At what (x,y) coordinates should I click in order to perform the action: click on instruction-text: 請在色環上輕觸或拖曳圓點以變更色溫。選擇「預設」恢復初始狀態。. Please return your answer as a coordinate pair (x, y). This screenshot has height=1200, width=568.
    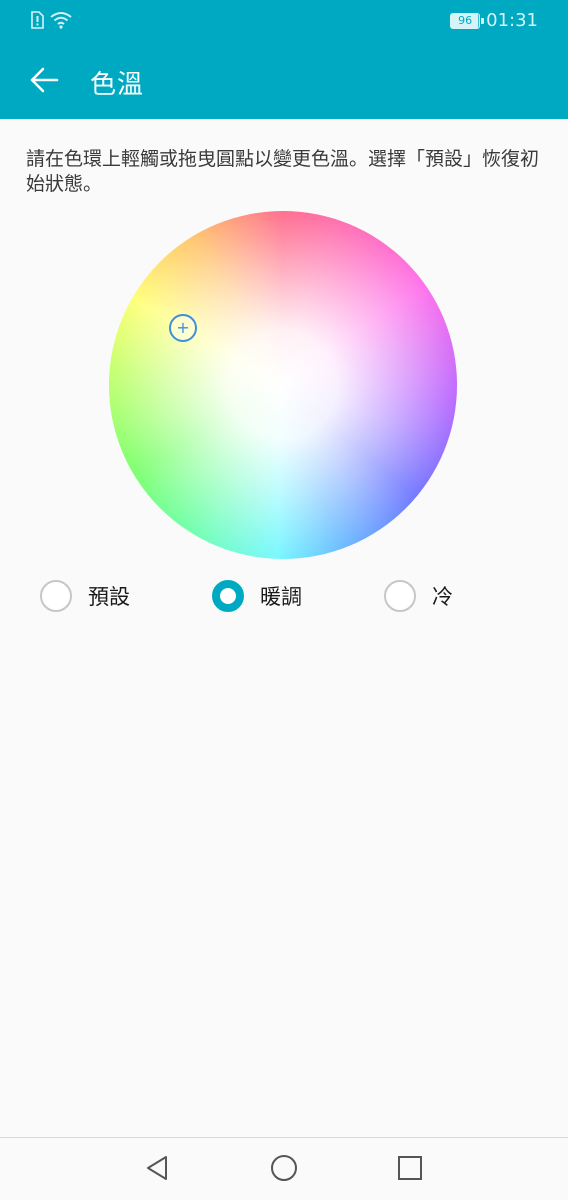
    Looking at the image, I should click on (283, 171).